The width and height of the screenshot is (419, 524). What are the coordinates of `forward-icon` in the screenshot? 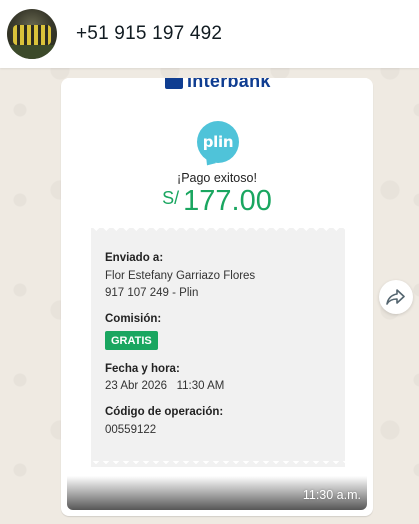 It's located at (395, 297).